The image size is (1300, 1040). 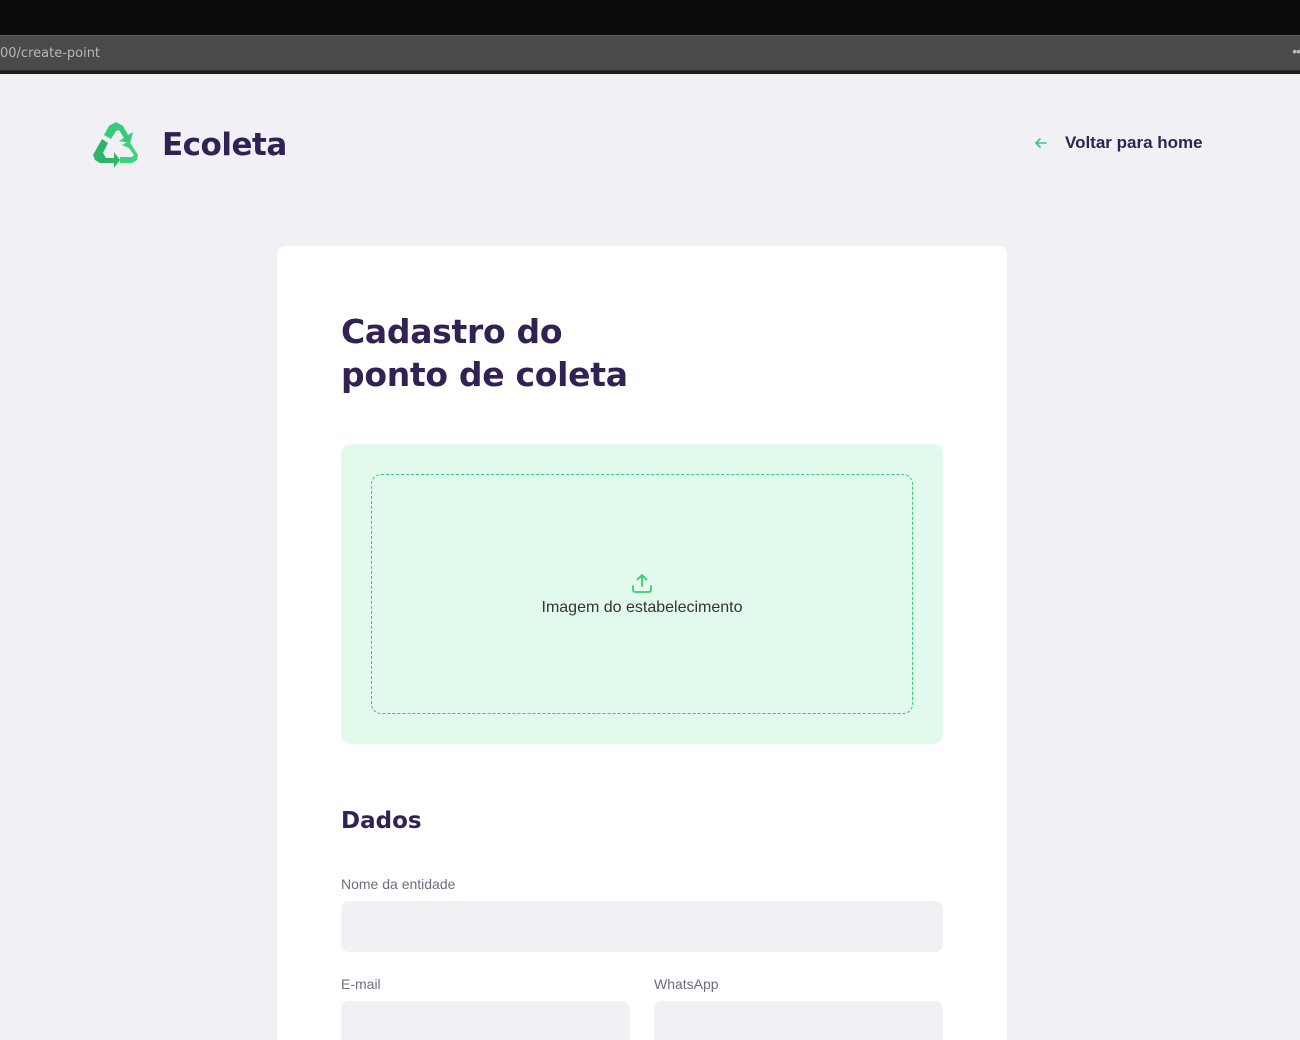 I want to click on name-field-label: Nome da entidade, so click(x=398, y=884).